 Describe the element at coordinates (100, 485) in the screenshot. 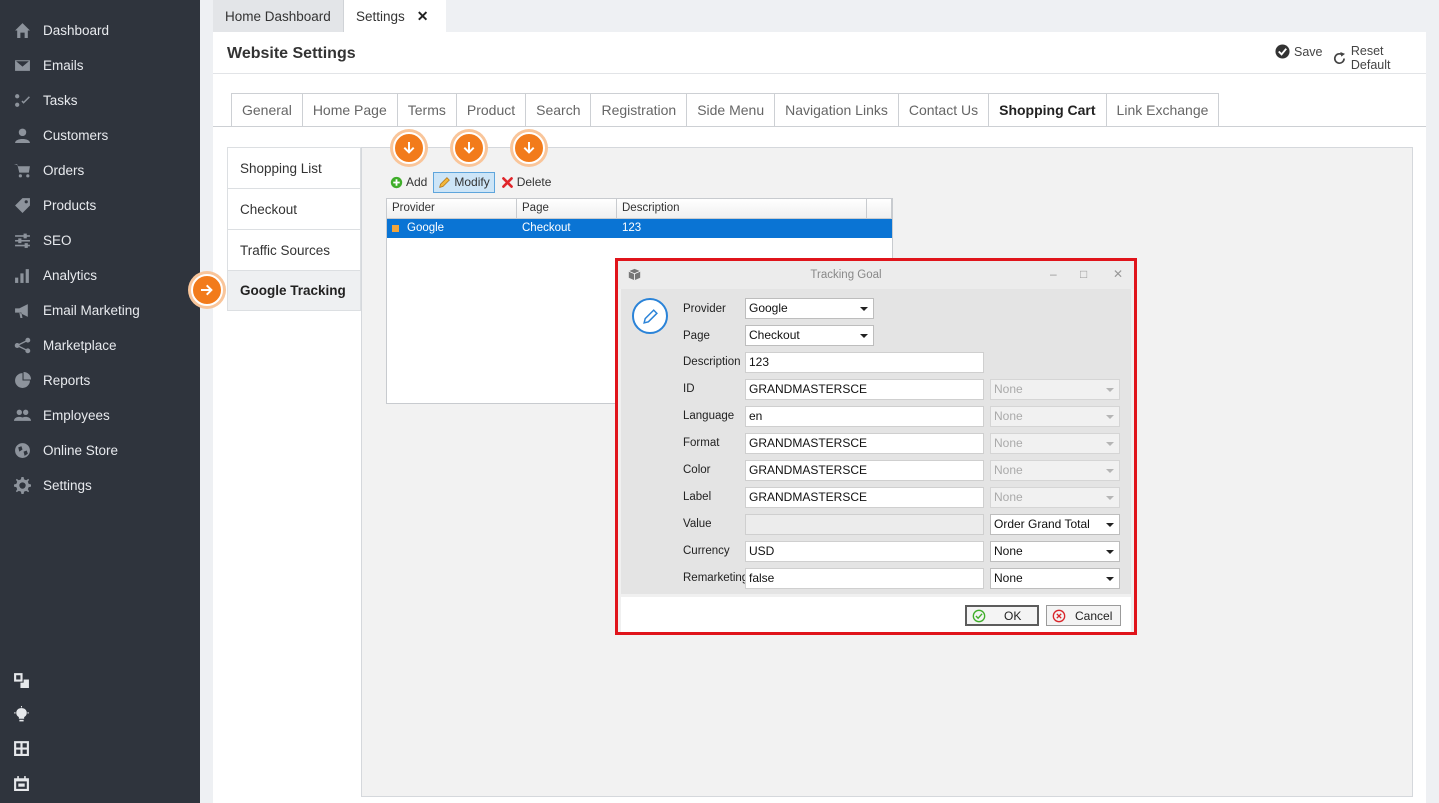

I see `sidebar-item-settings: Settings` at that location.